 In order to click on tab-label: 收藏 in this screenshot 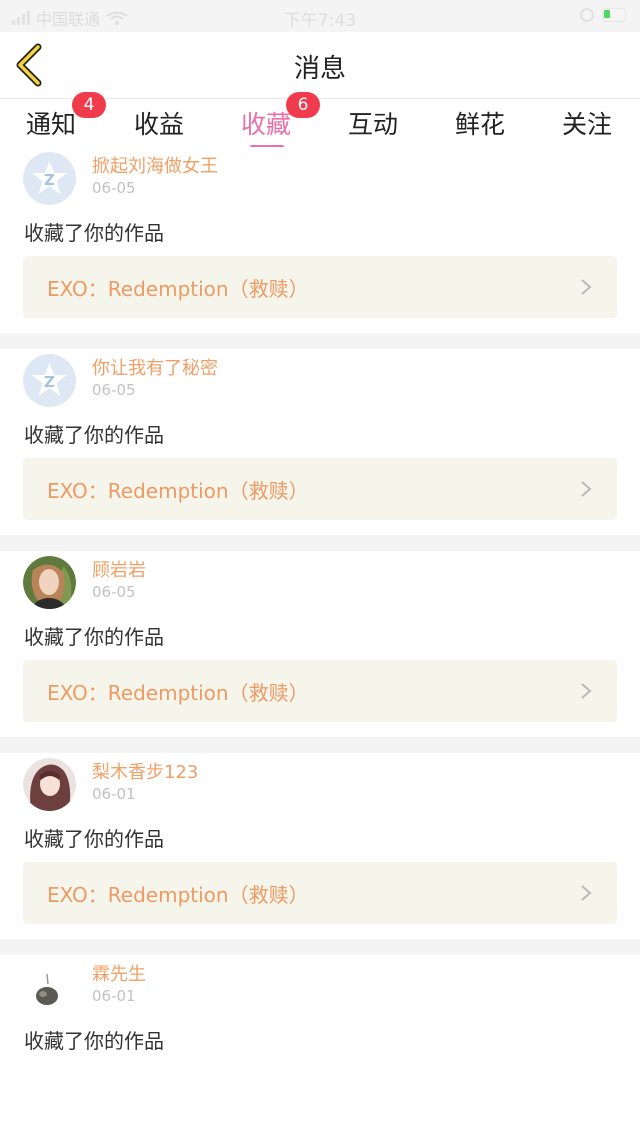, I will do `click(266, 124)`.